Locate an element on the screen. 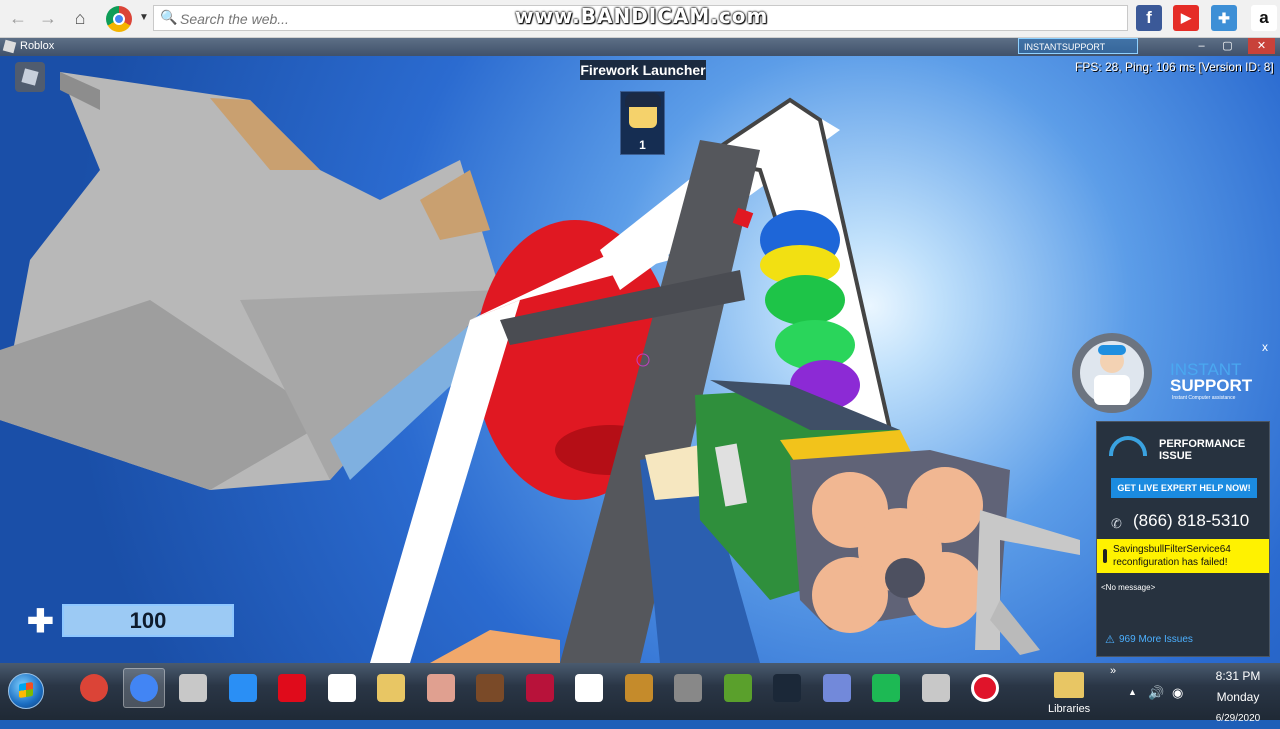  avatar-icon is located at coordinates (643, 110).